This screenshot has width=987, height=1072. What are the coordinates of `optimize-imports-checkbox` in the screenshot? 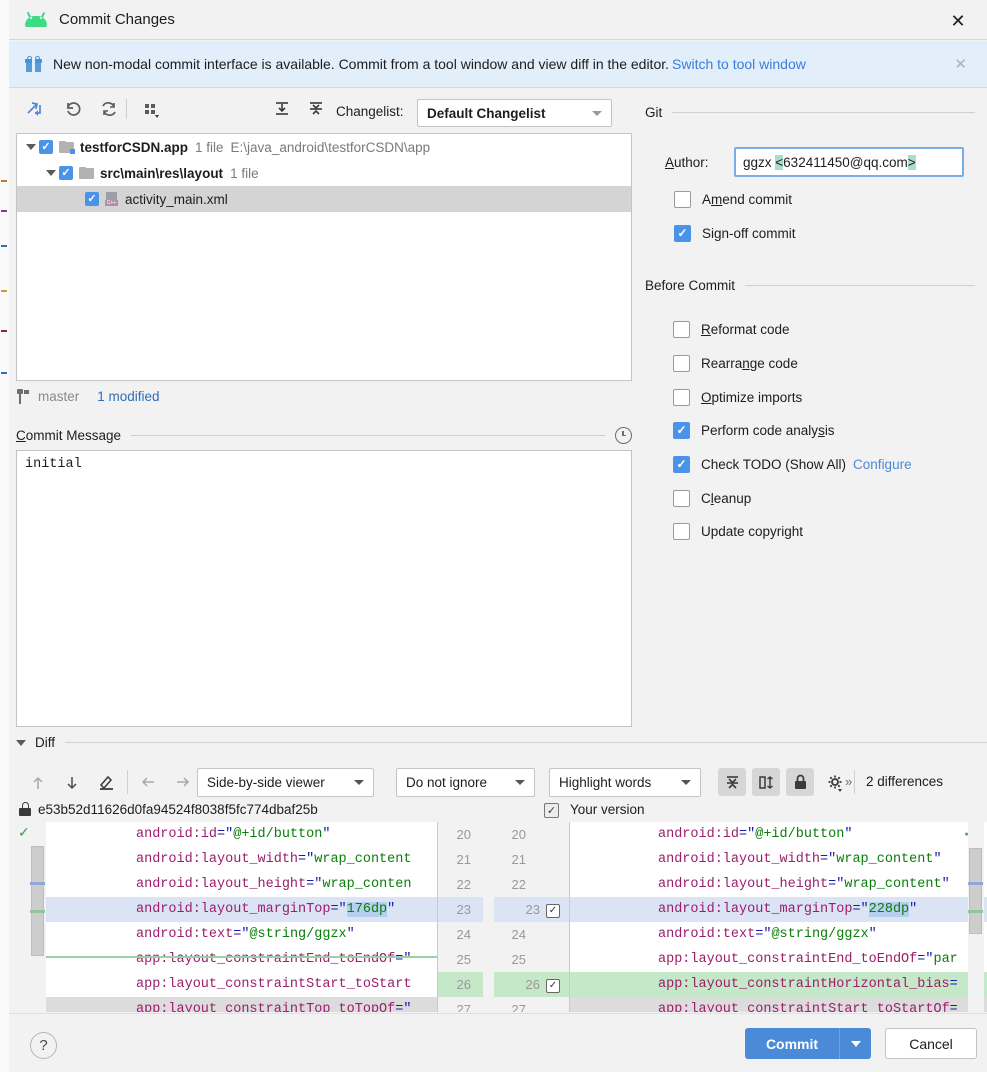 It's located at (681, 397).